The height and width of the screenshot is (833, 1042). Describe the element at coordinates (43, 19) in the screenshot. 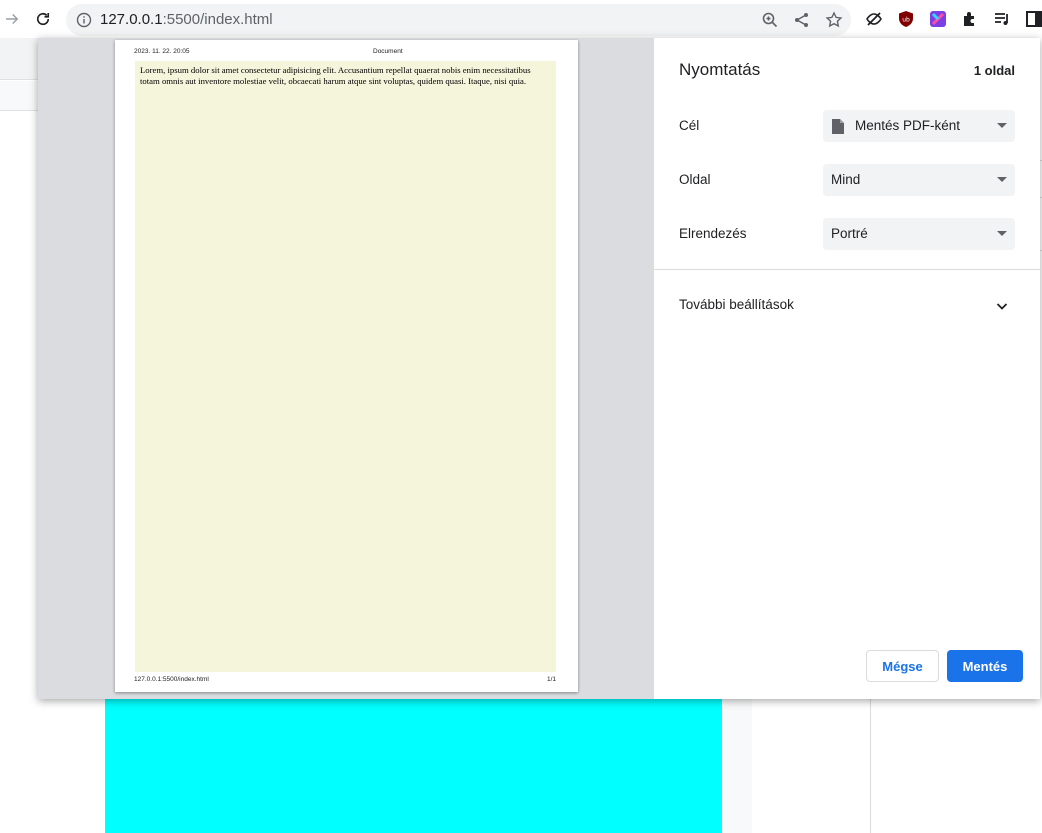

I see `reload-icon` at that location.